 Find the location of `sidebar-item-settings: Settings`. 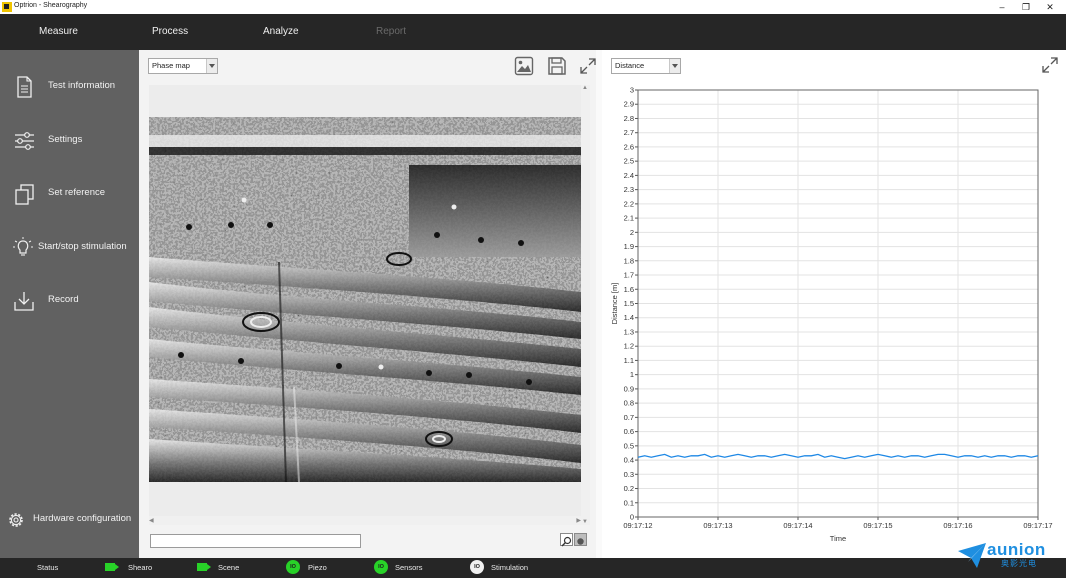

sidebar-item-settings: Settings is located at coordinates (69, 140).